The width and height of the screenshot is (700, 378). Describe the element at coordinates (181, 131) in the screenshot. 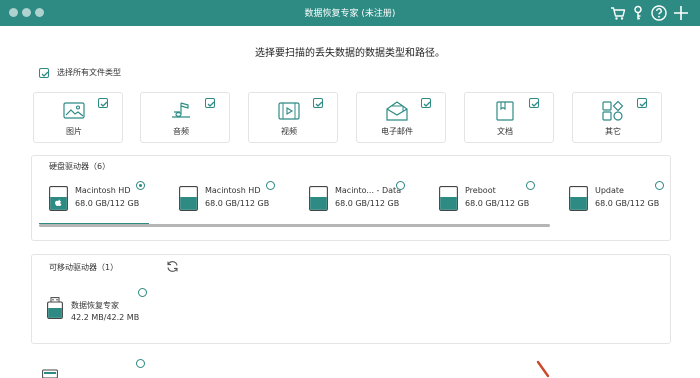

I see `type-label: 音频` at that location.